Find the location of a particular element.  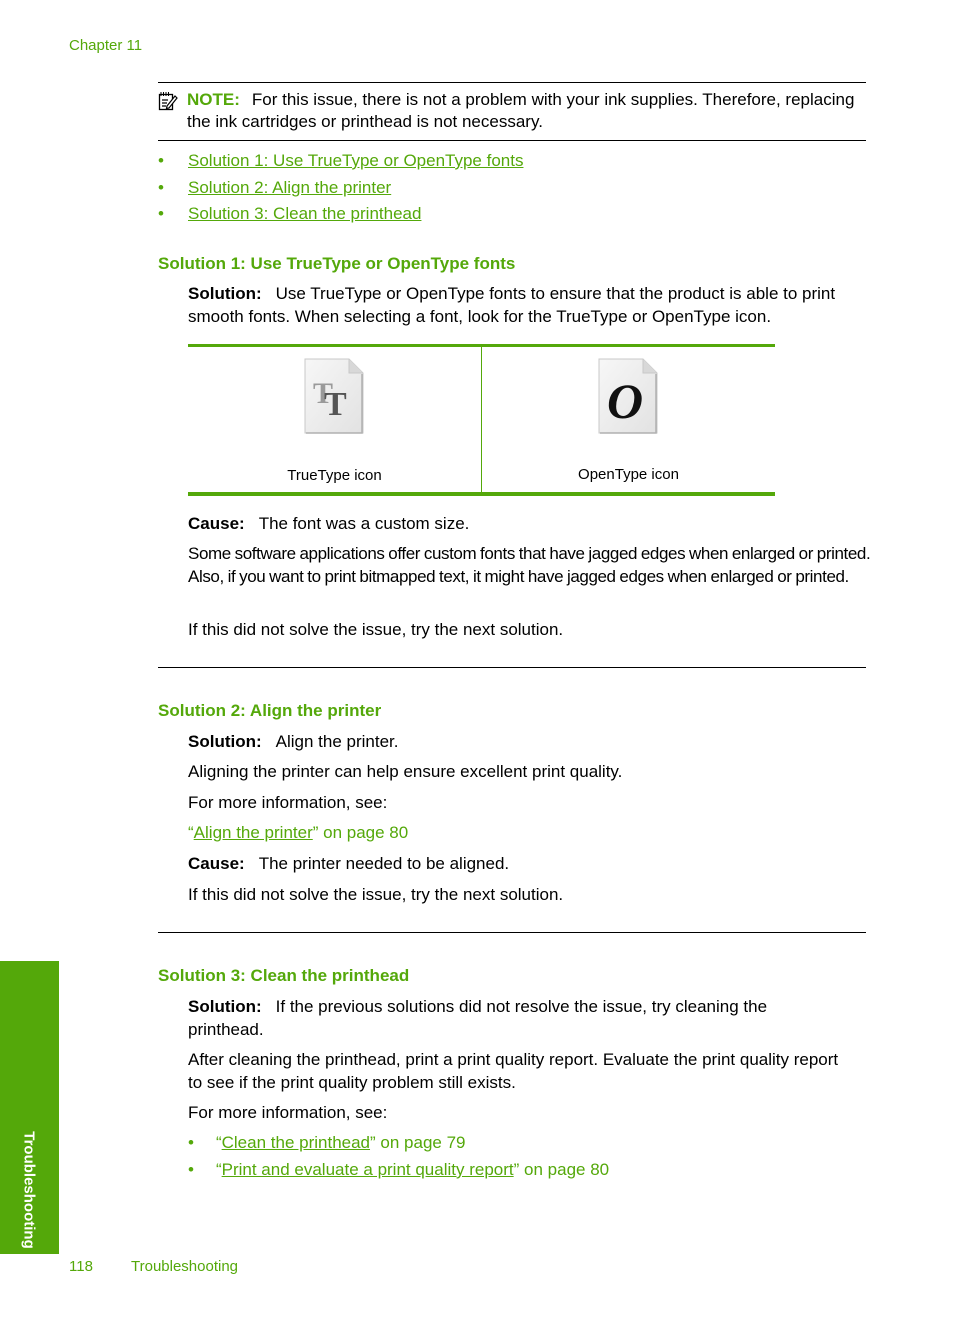

toc-item: • Solution 3: Clean the printhead is located at coordinates (340, 214).